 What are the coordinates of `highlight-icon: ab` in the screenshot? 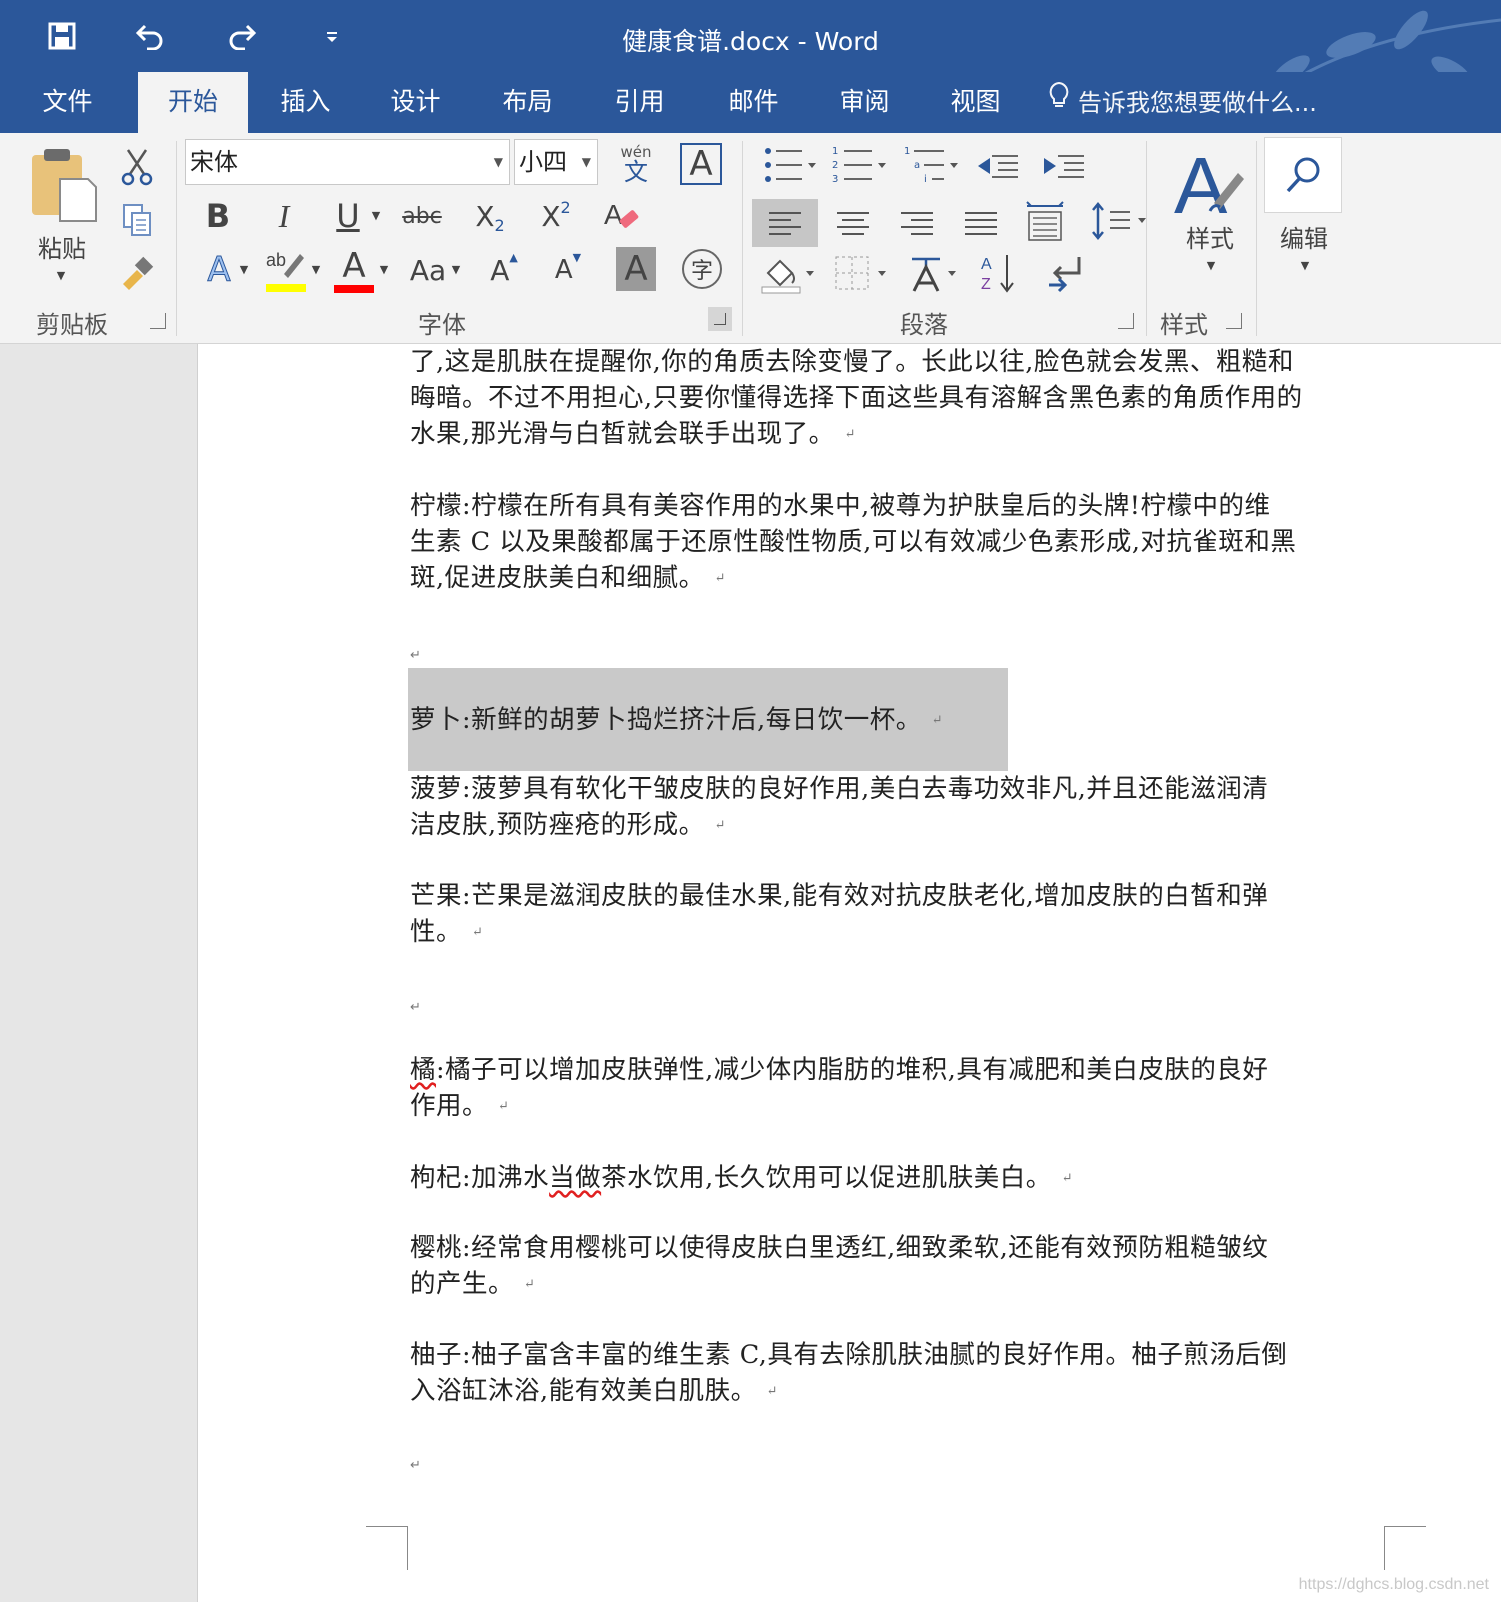 It's located at (286, 270).